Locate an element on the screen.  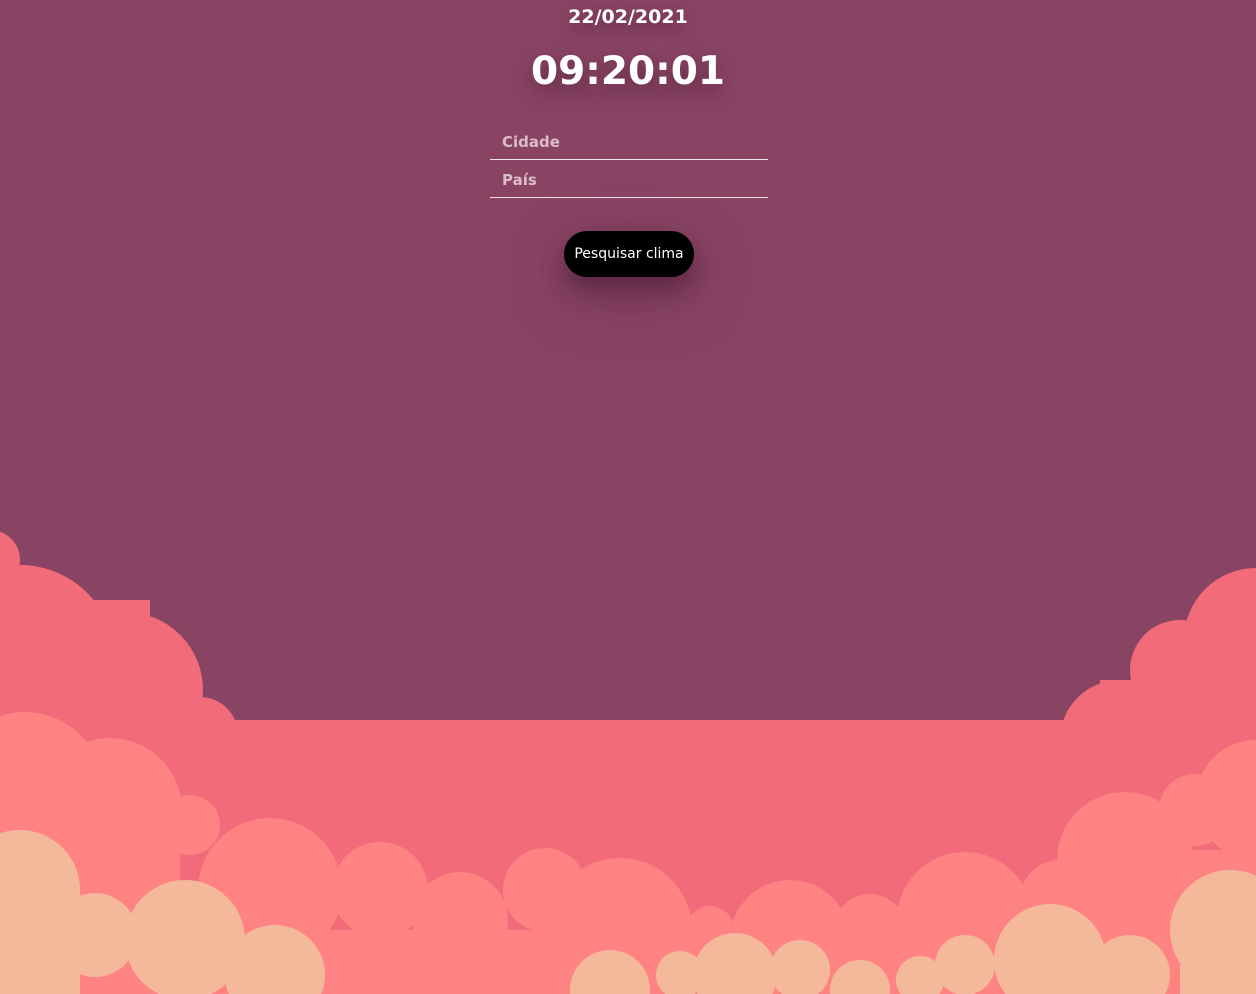
current-time: 09:20:01 is located at coordinates (627, 71).